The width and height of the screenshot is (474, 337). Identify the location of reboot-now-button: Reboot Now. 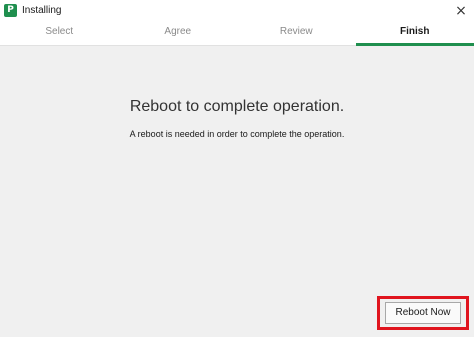
(423, 313).